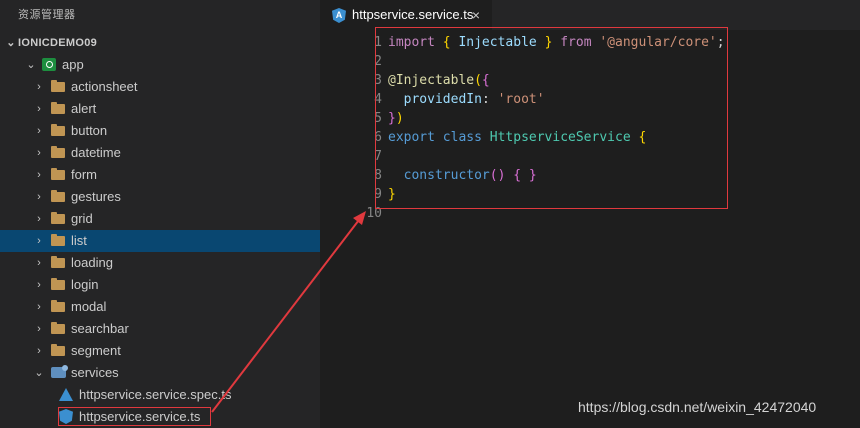 The image size is (860, 428). What do you see at coordinates (89, 306) in the screenshot?
I see `tree-item-label: modal` at bounding box center [89, 306].